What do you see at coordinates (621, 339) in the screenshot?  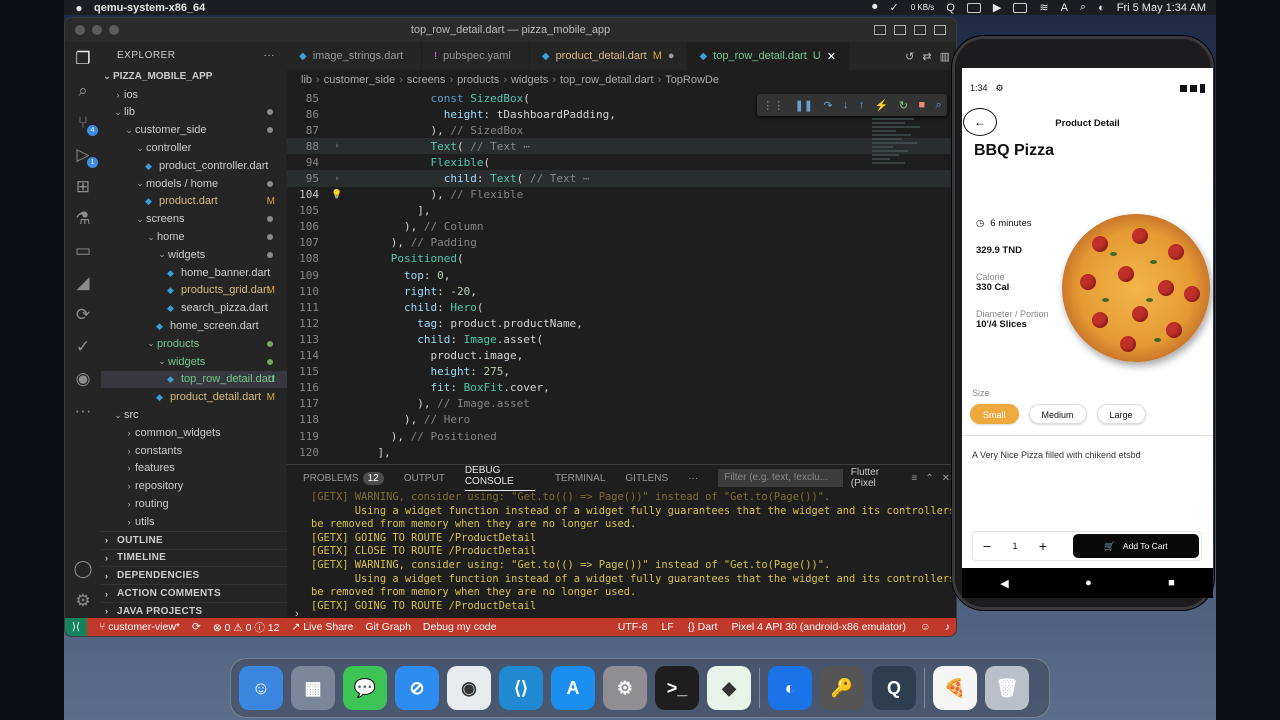 I see `code-line: 113 child: Image.asset(` at bounding box center [621, 339].